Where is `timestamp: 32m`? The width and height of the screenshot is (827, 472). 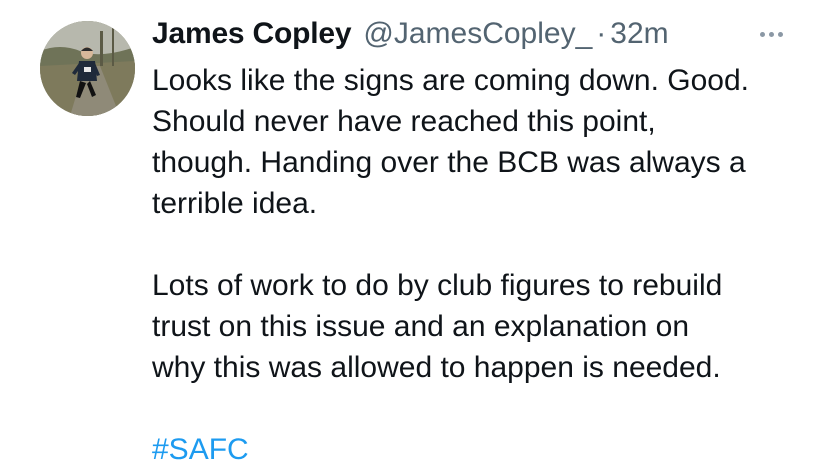 timestamp: 32m is located at coordinates (639, 34).